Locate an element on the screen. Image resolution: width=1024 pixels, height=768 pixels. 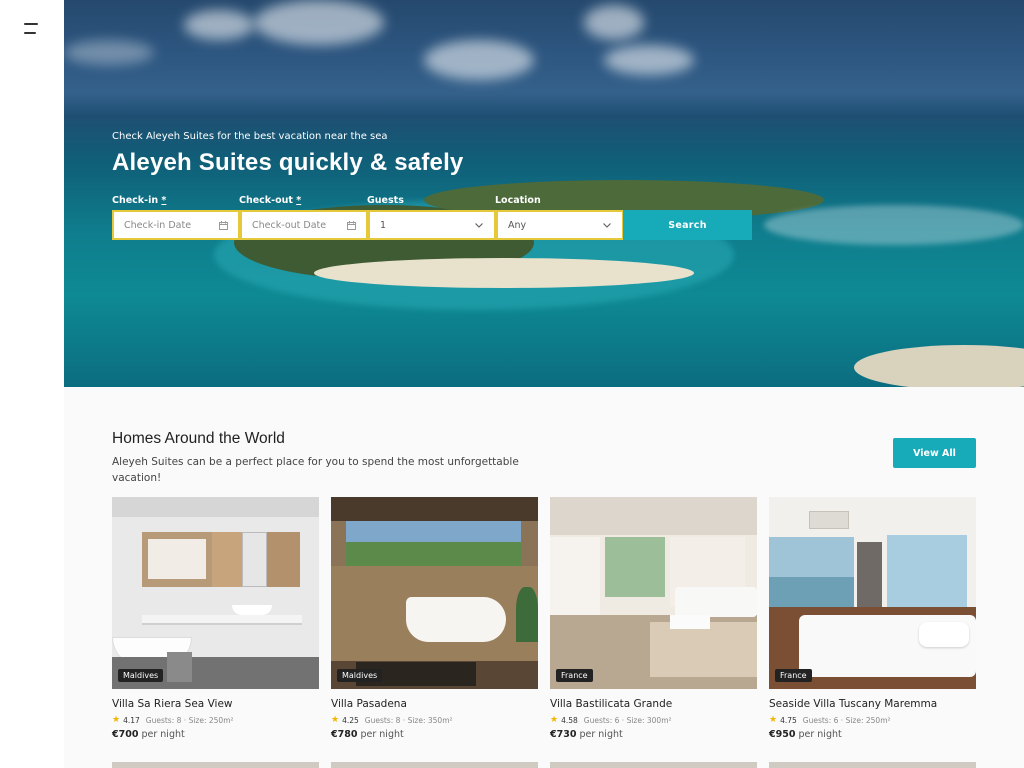
home-meta: ★ 4.17 Guests: 8 · Size: 250m² is located at coordinates (173, 720).